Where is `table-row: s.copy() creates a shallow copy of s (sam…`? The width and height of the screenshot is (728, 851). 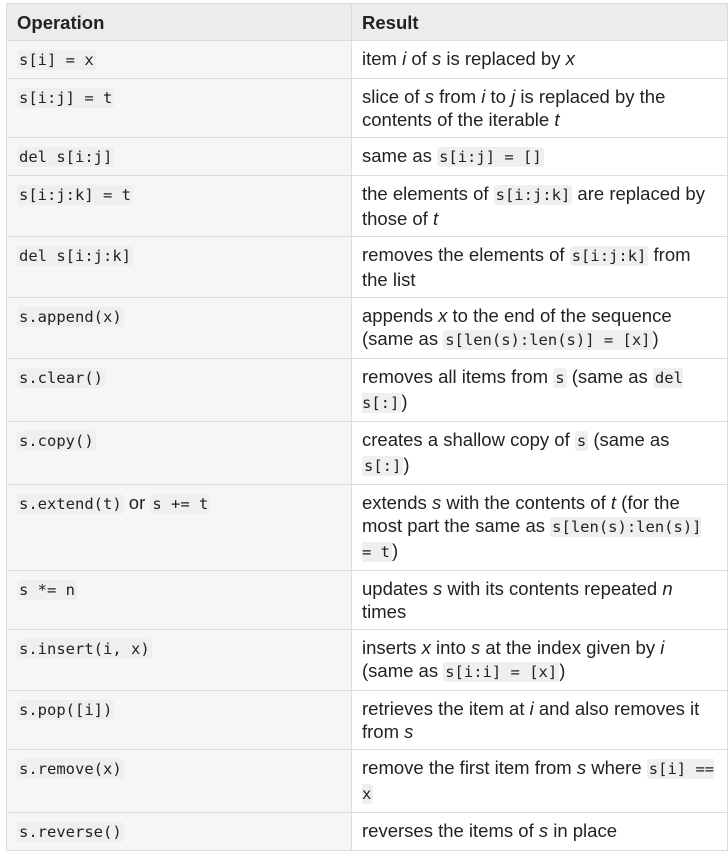 table-row: s.copy() creates a shallow copy of s (sam… is located at coordinates (367, 453).